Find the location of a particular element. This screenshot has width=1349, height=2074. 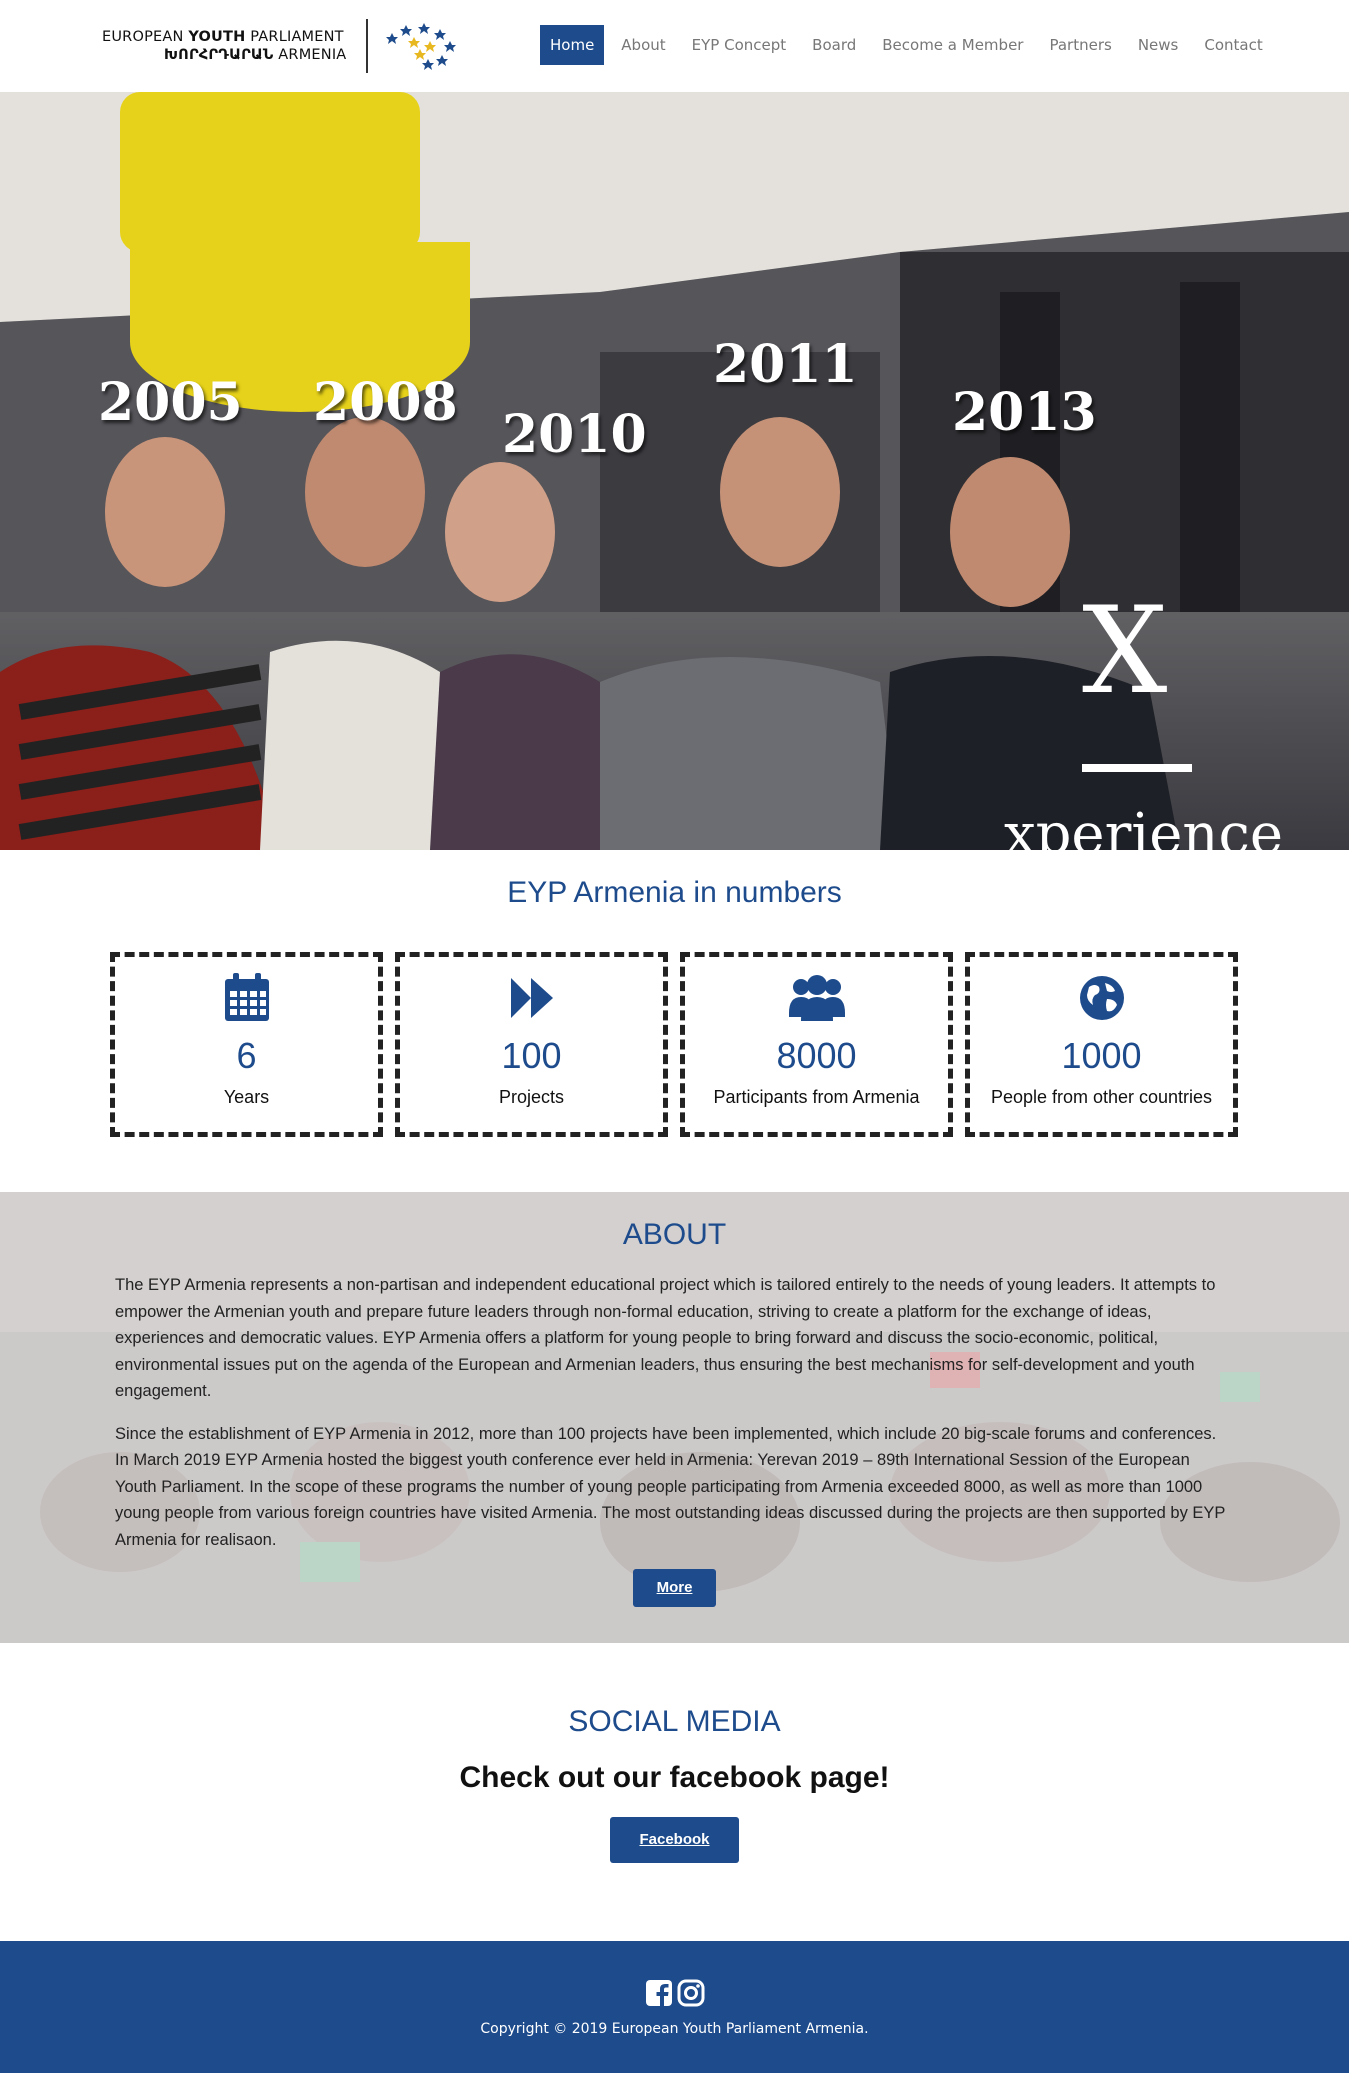

nav-home: Home is located at coordinates (572, 45).